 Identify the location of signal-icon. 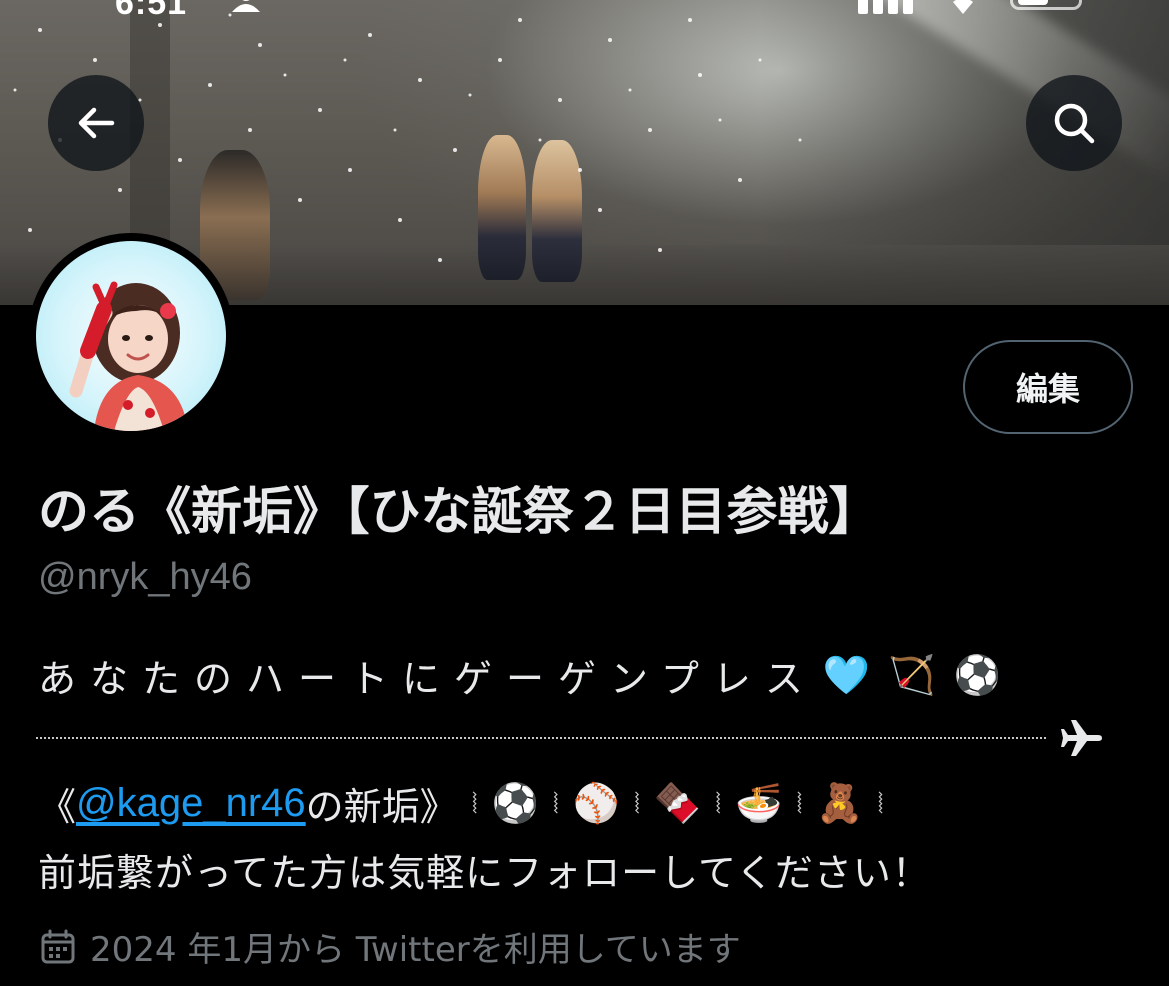
(885, 7).